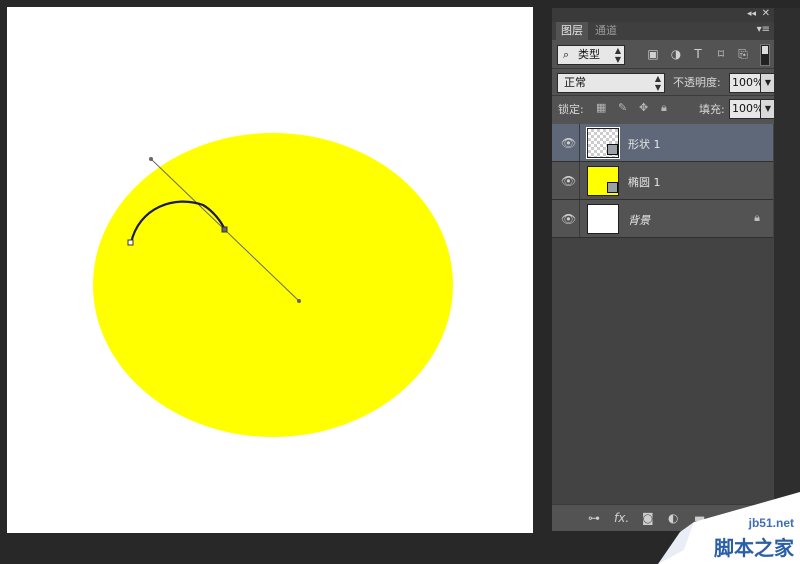  I want to click on lock-position-icon: ✥, so click(643, 107).